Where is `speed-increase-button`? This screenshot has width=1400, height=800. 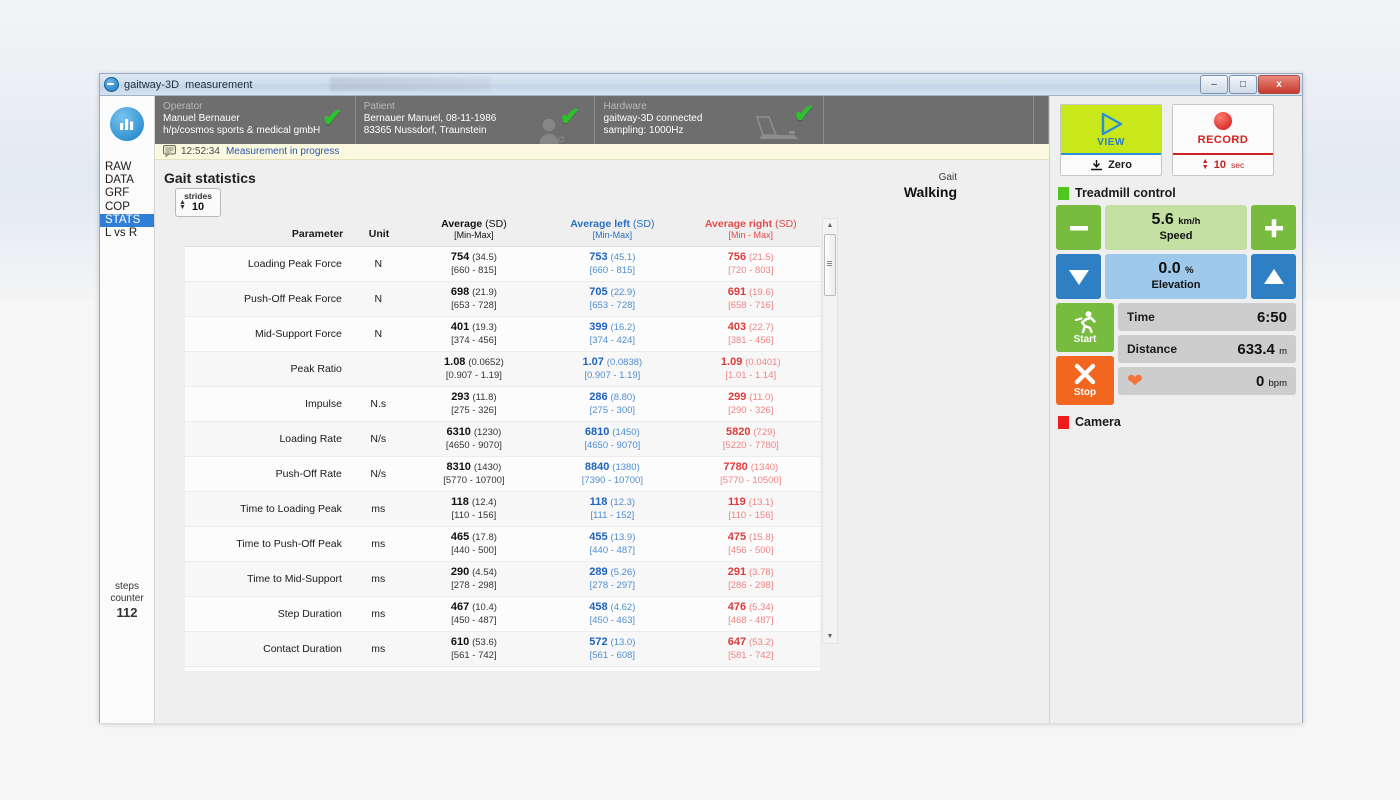 speed-increase-button is located at coordinates (1273, 227).